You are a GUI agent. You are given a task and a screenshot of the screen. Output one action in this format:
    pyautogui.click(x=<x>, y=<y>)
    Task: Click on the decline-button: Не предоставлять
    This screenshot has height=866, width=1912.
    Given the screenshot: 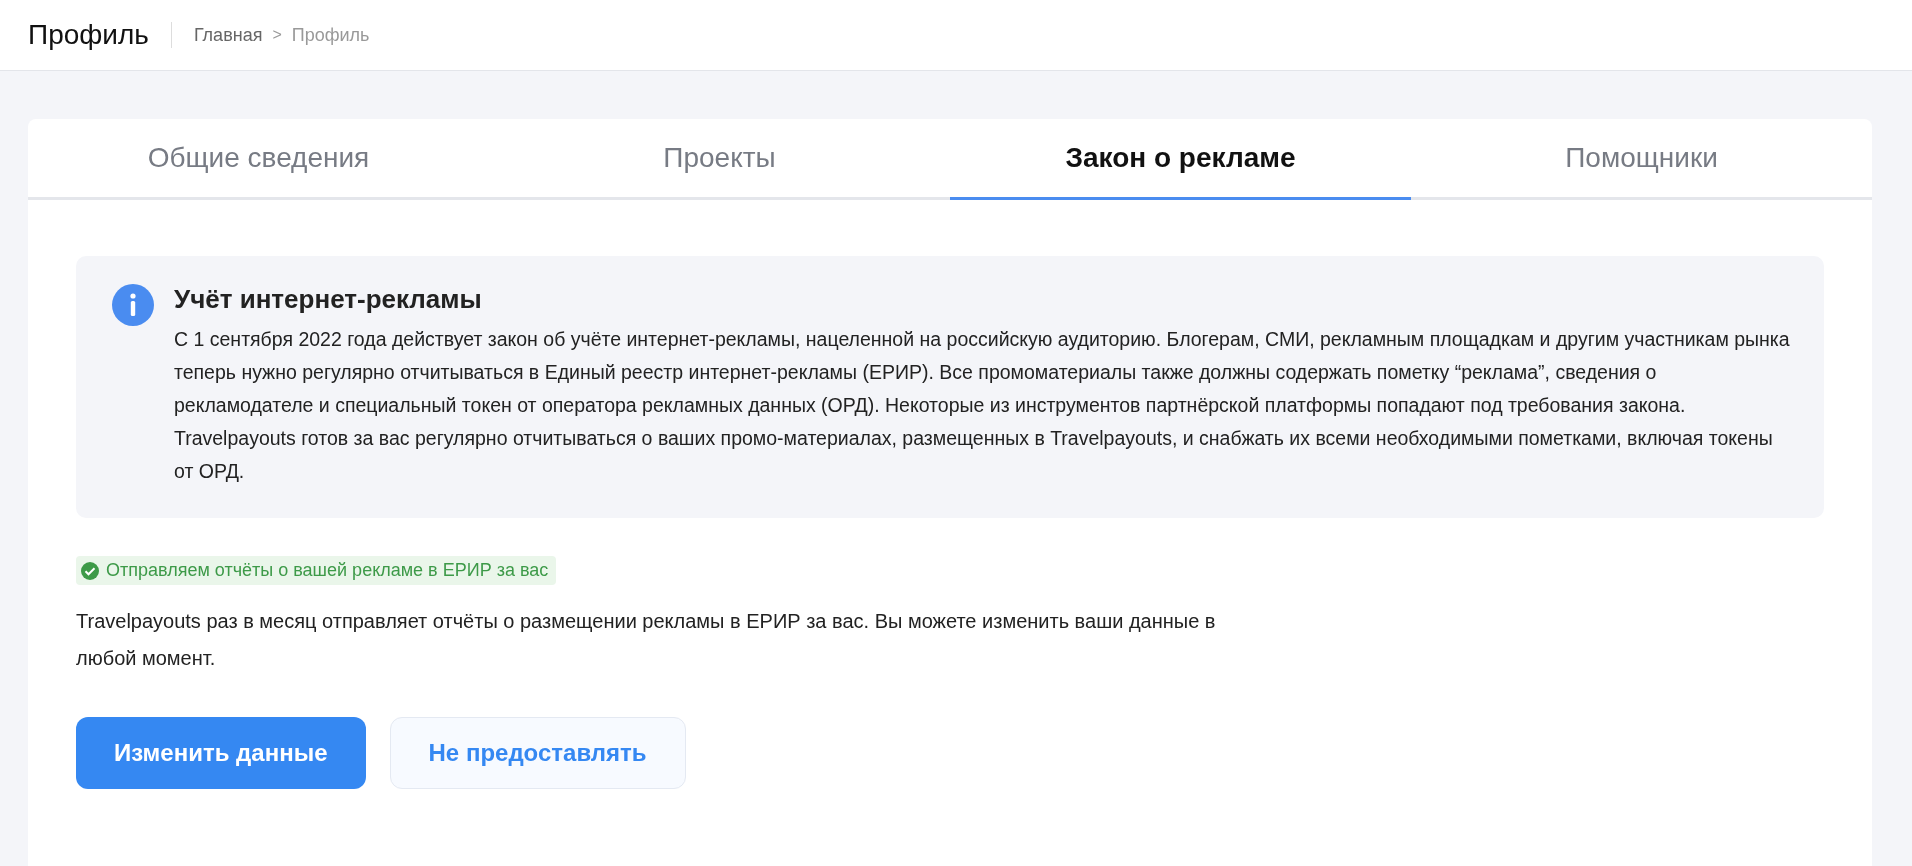 What is the action you would take?
    pyautogui.click(x=537, y=753)
    